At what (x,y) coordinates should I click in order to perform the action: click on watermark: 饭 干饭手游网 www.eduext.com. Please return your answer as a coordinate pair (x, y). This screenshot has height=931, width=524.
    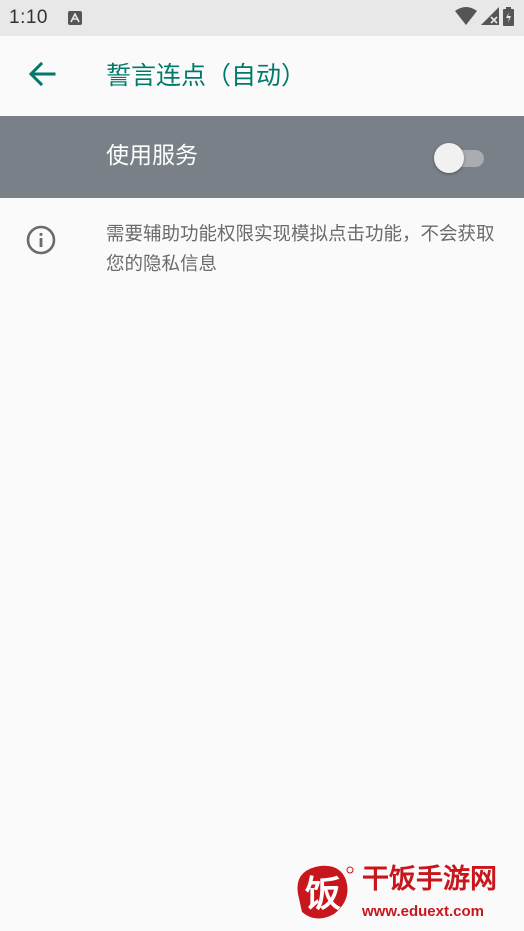
    Looking at the image, I should click on (405, 892).